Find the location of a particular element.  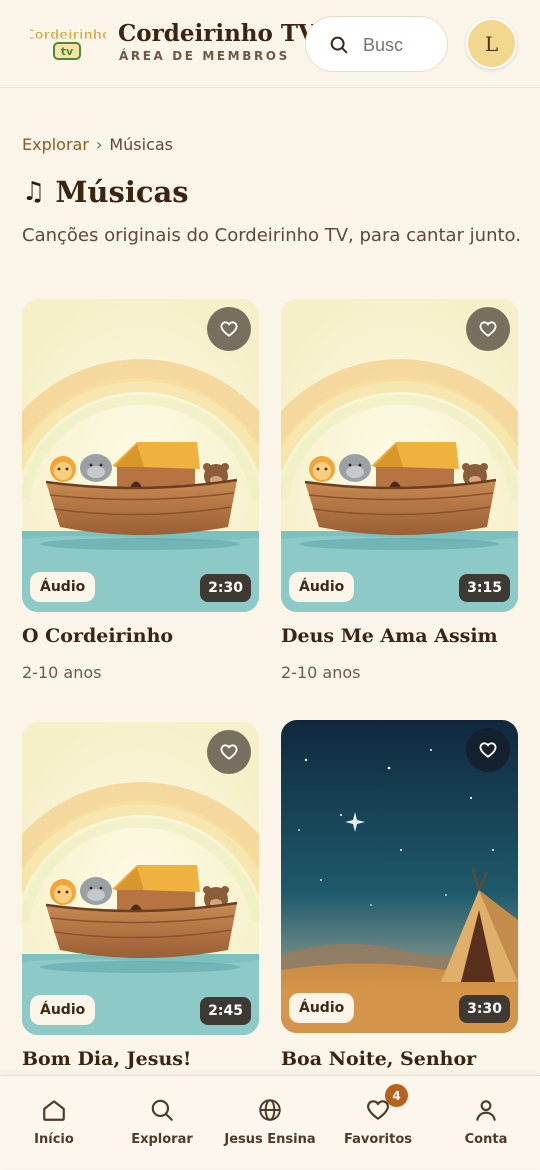

brand-title: Cordeirinho TV is located at coordinates (217, 33).